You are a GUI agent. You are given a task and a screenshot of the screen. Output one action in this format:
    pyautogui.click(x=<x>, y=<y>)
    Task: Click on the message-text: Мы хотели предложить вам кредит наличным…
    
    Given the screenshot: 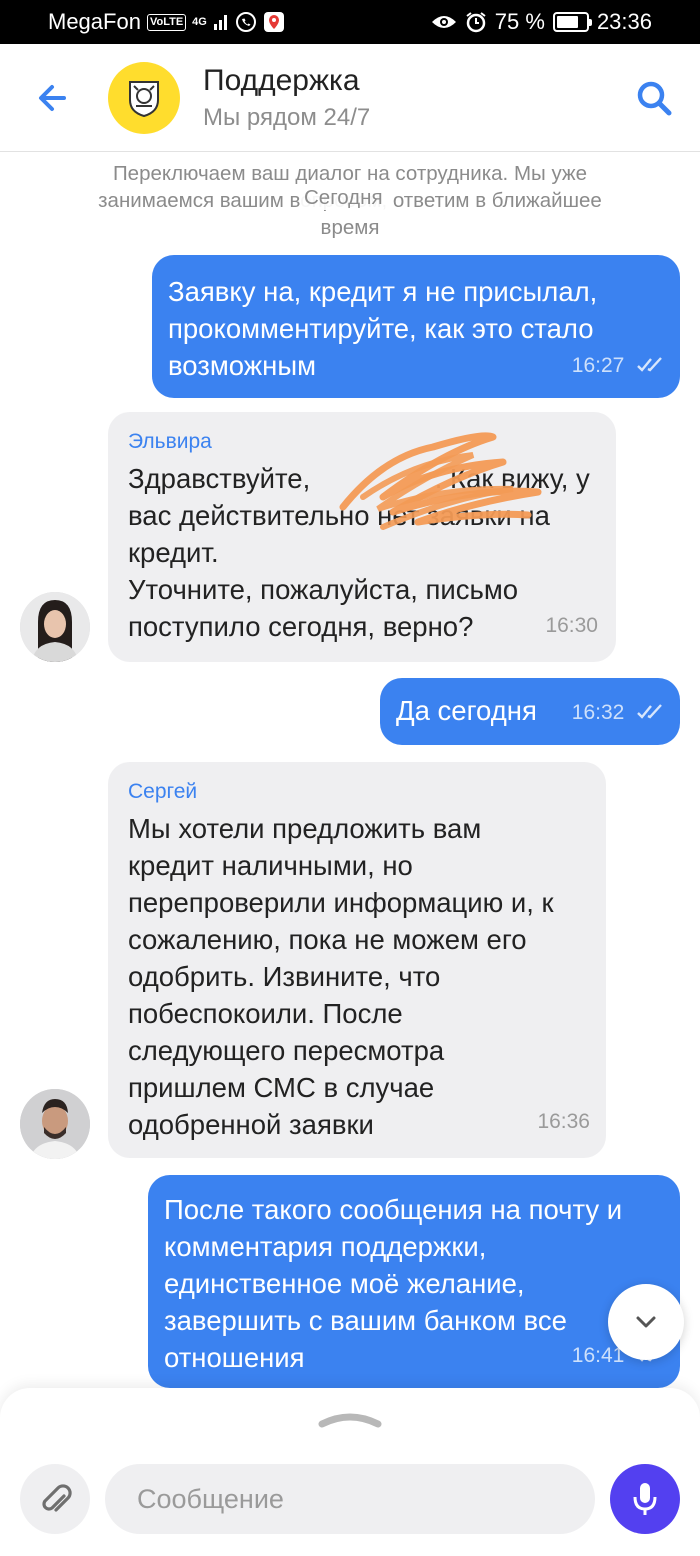 What is the action you would take?
    pyautogui.click(x=341, y=976)
    